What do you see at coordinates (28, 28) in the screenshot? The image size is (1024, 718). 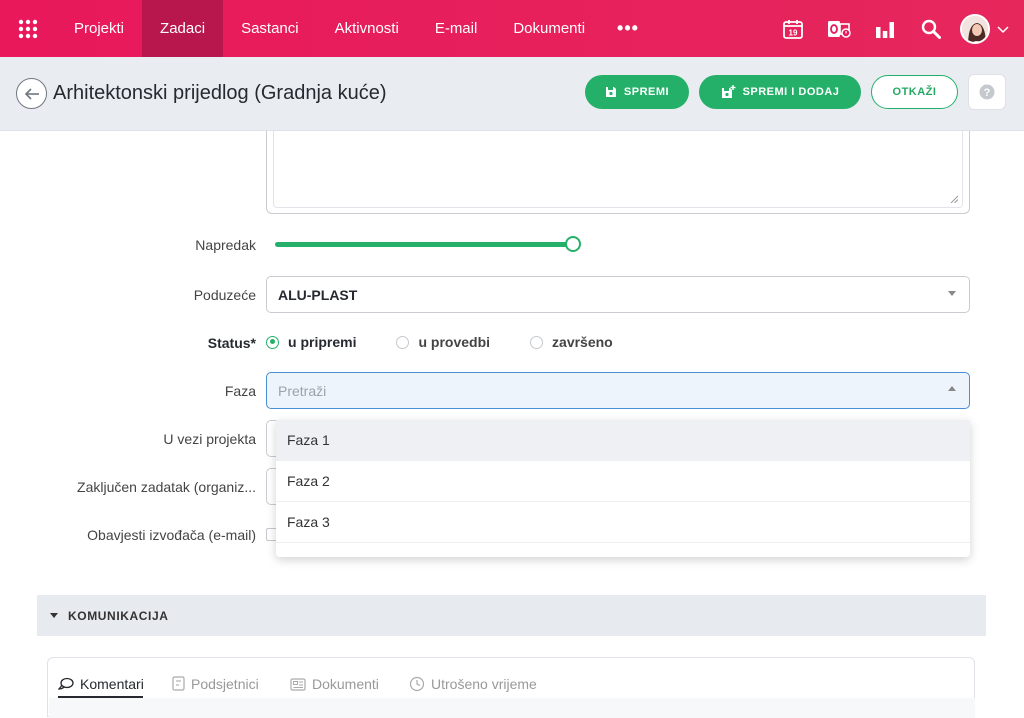 I see `apps-grid-icon` at bounding box center [28, 28].